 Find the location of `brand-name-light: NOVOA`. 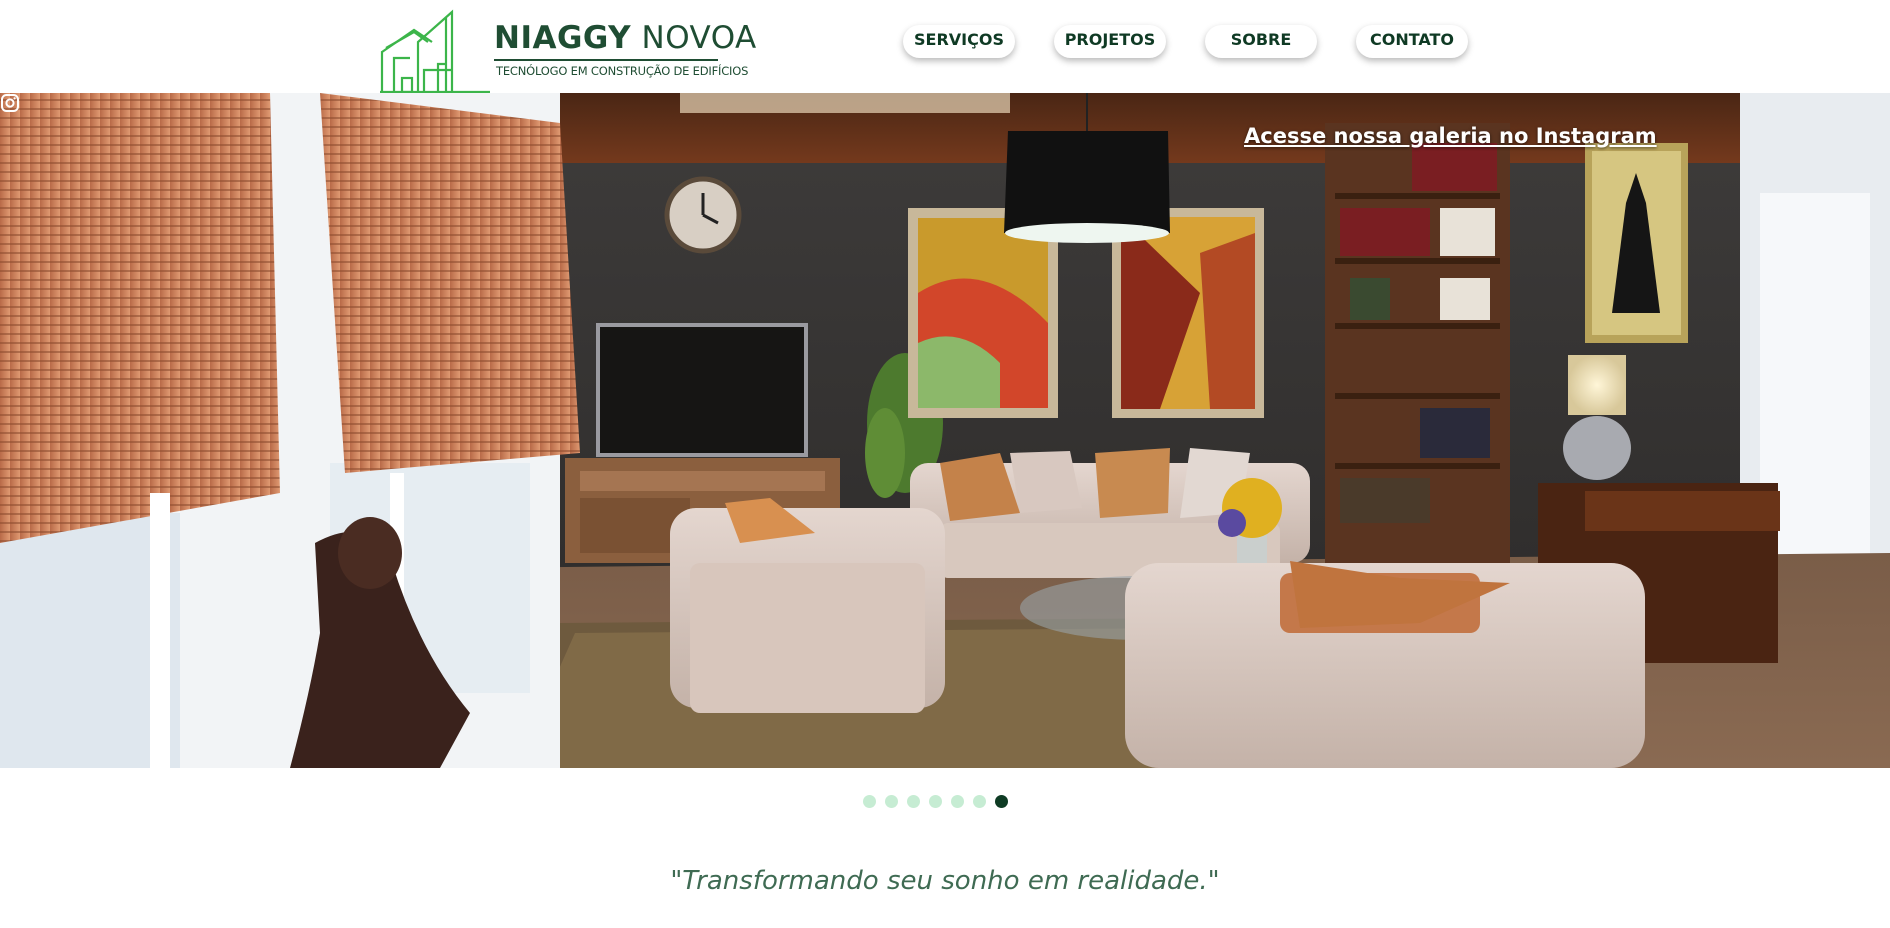

brand-name-light: NOVOA is located at coordinates (699, 38).